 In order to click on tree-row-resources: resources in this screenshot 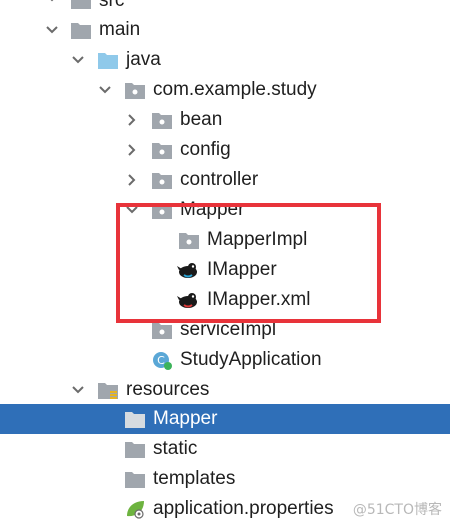, I will do `click(225, 390)`.